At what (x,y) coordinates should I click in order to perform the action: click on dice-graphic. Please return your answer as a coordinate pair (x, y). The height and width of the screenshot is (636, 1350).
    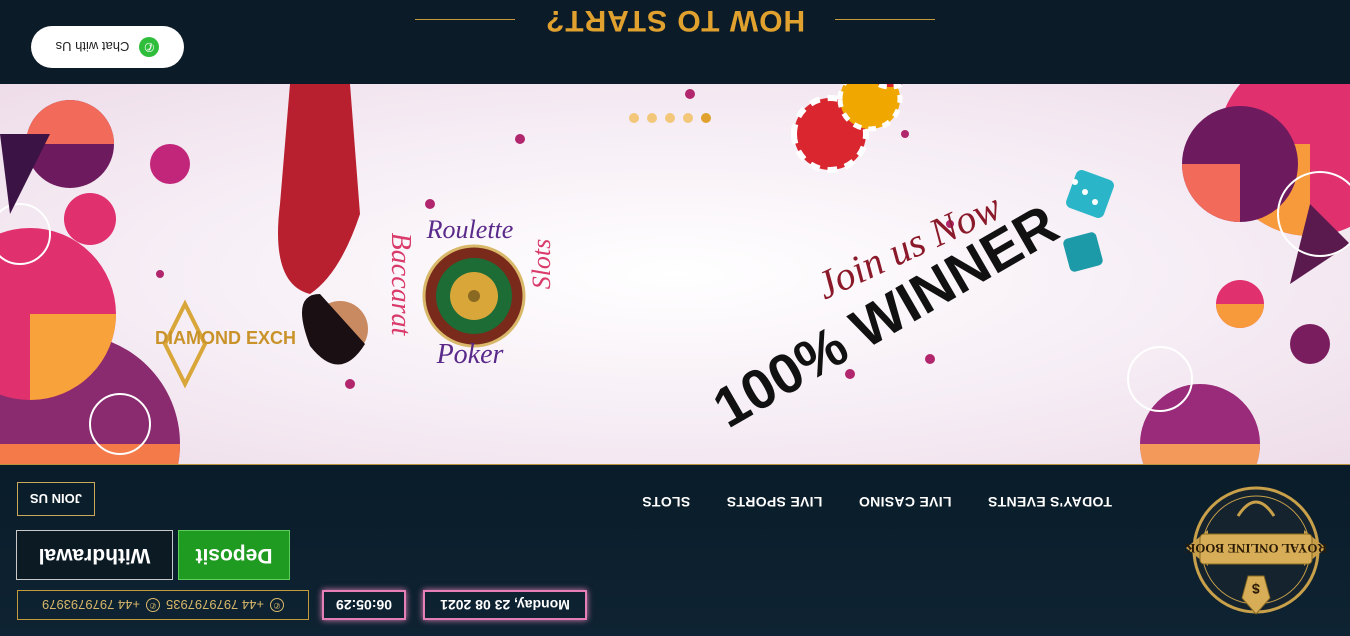
    Looking at the image, I should click on (1088, 221).